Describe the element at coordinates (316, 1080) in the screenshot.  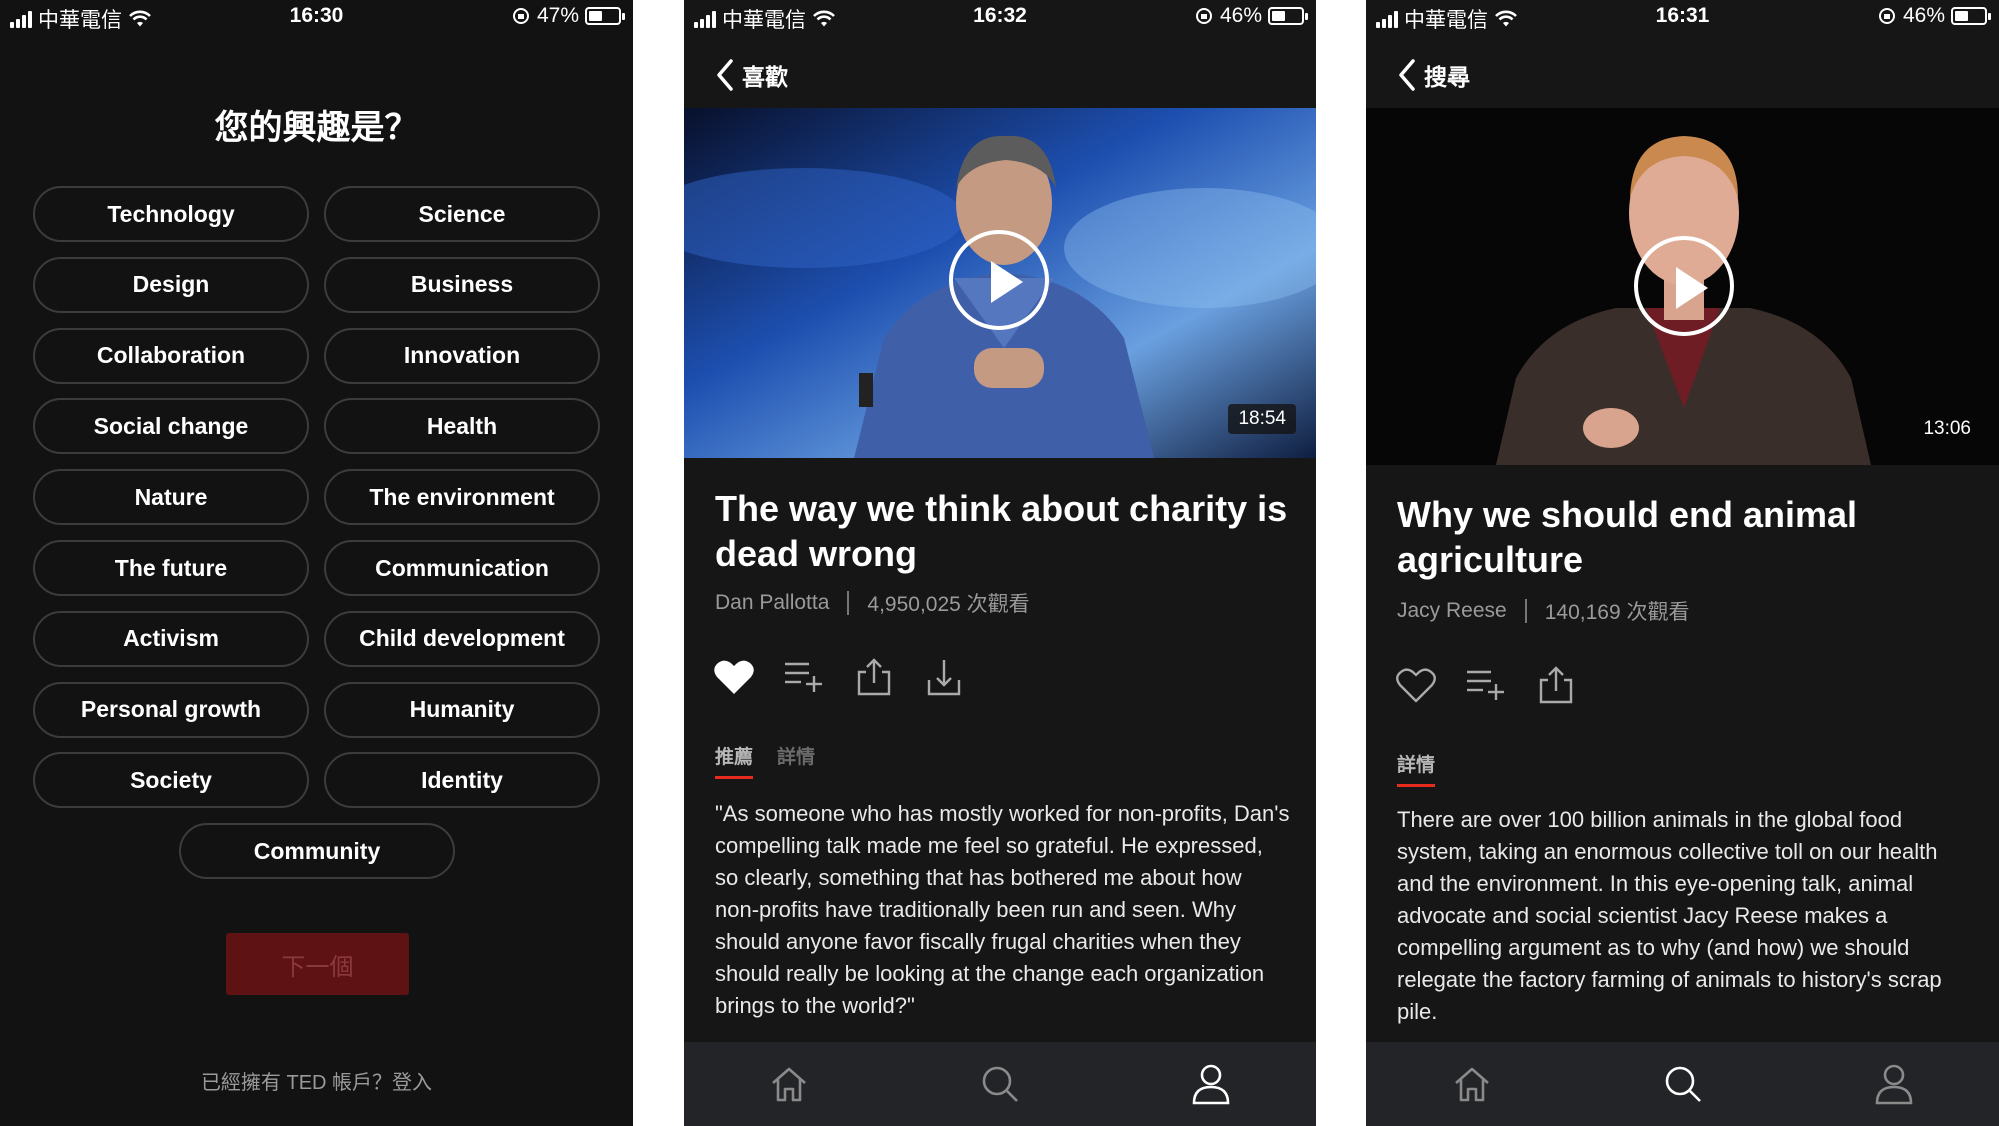
I see `login-link: 已經擁有 TED 帳戶？登入` at that location.